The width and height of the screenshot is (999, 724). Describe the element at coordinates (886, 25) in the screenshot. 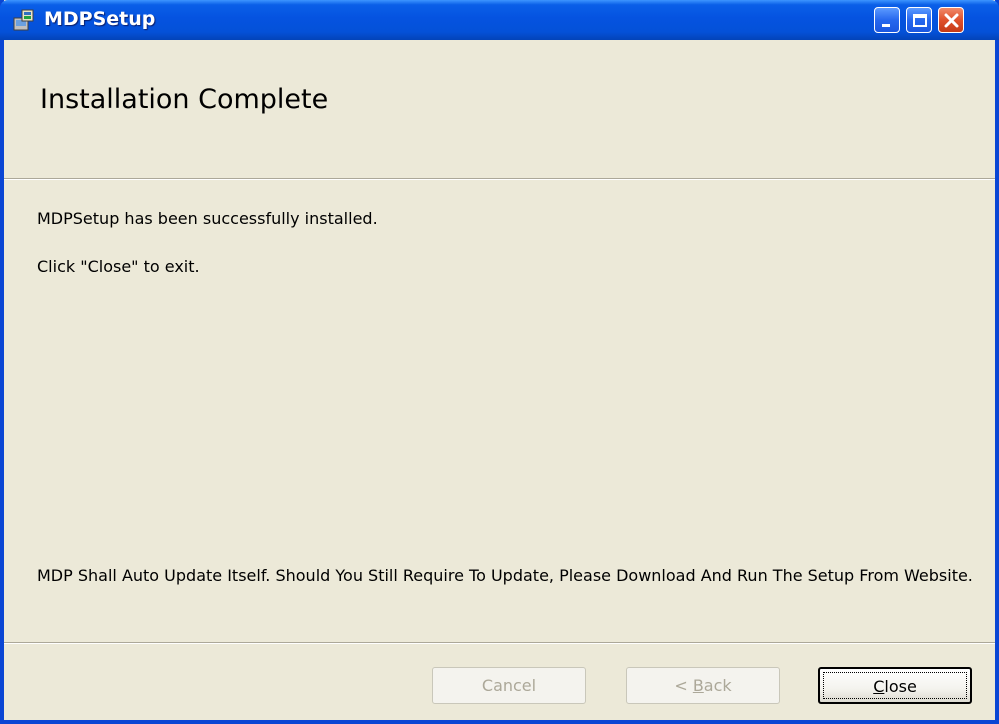

I see `minimize-icon` at that location.